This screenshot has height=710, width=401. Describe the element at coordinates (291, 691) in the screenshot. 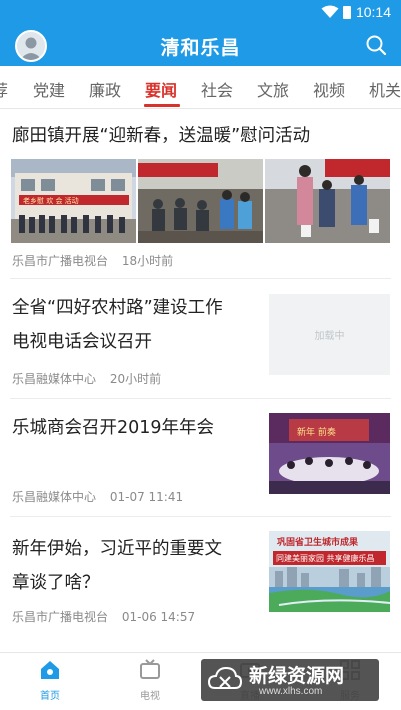

I see `watermark-url: www.xlhs.com` at that location.